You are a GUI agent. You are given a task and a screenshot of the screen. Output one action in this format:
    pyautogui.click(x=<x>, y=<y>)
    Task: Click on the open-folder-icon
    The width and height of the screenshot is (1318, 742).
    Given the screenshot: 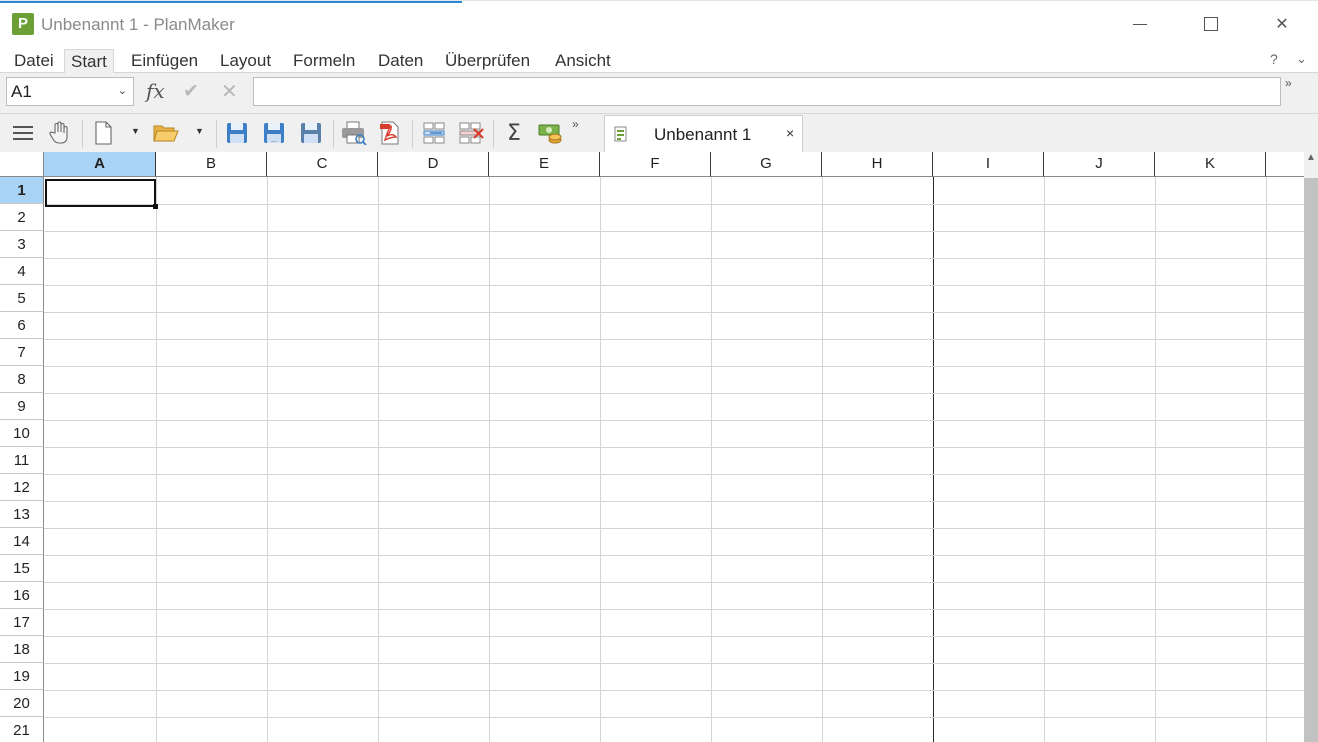 What is the action you would take?
    pyautogui.click(x=166, y=133)
    